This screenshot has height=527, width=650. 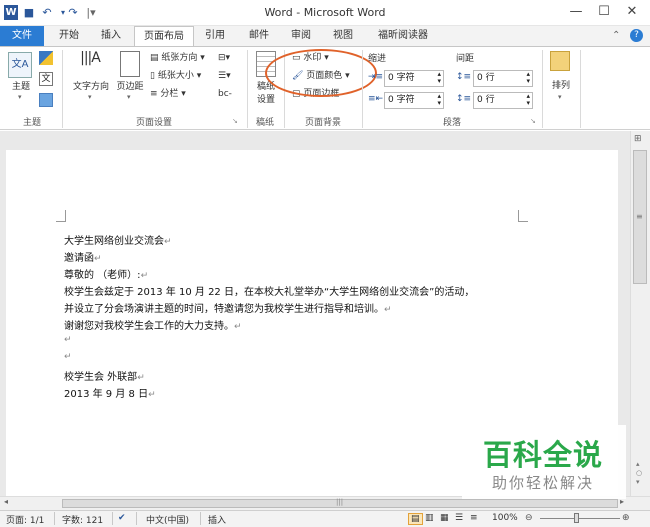 I want to click on doc-line: 尊敬的 （老师）:↵, so click(x=106, y=275).